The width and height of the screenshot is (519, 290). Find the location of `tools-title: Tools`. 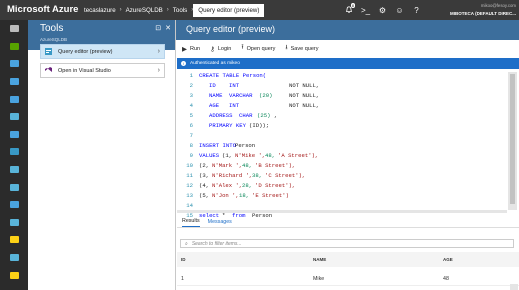

tools-title: Tools is located at coordinates (52, 28).